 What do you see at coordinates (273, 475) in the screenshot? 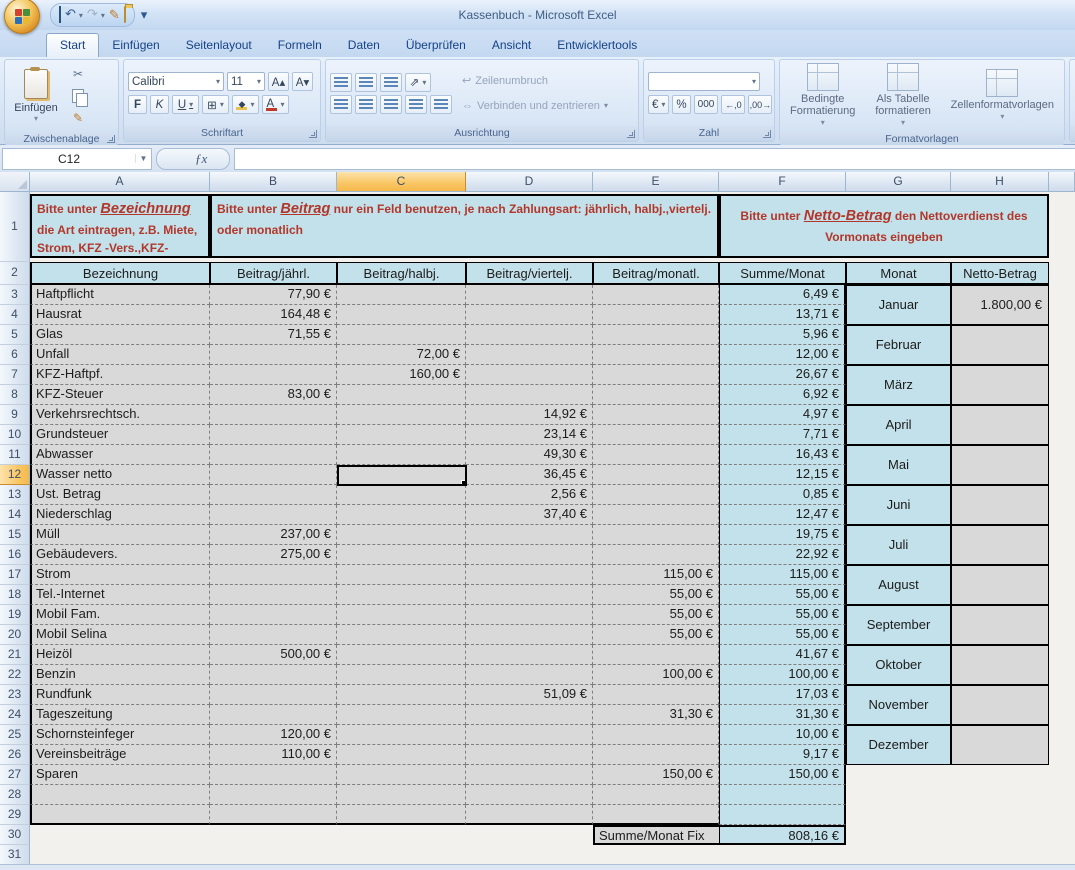
I see `cell-B12` at bounding box center [273, 475].